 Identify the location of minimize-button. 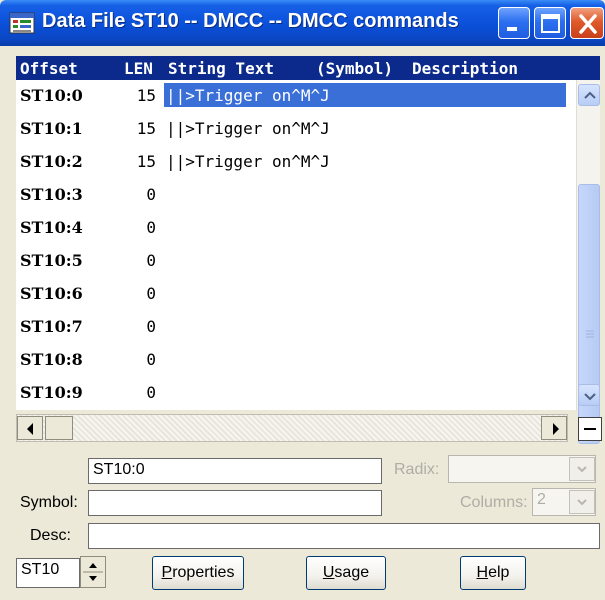
(514, 23).